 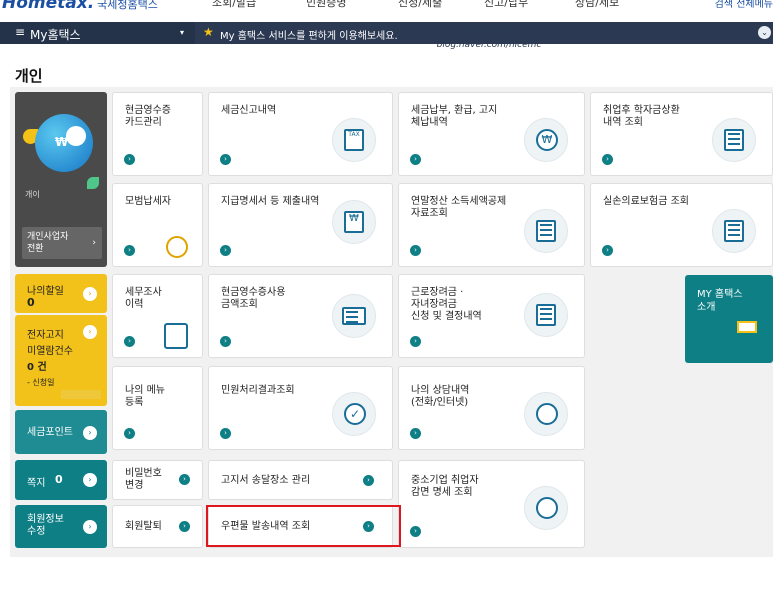 What do you see at coordinates (506, 5) in the screenshot?
I see `nav-item-4: 신고/납부` at bounding box center [506, 5].